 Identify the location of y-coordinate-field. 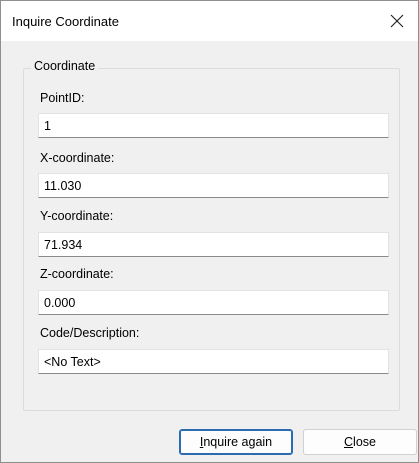
(213, 244).